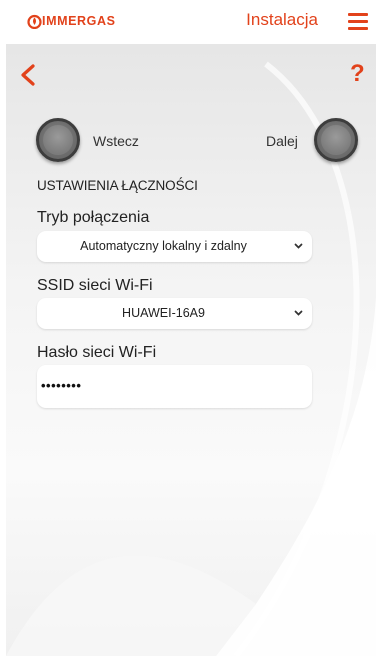 The width and height of the screenshot is (381, 656). I want to click on wifi-ssid-select: HUAWEI-16A9, so click(174, 313).